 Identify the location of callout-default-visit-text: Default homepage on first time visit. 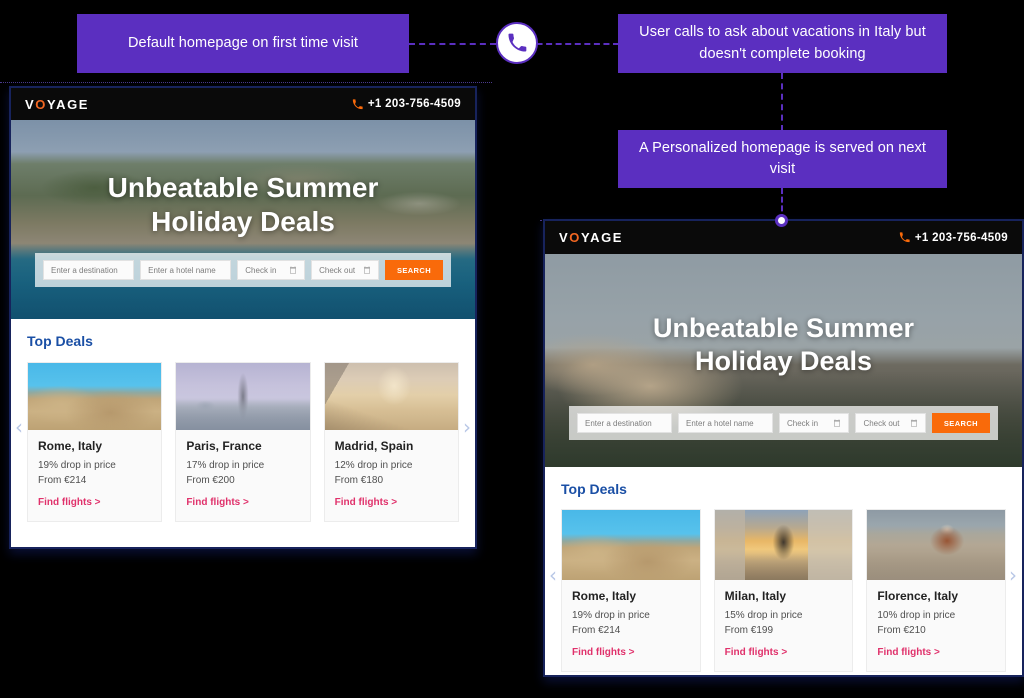
(243, 42).